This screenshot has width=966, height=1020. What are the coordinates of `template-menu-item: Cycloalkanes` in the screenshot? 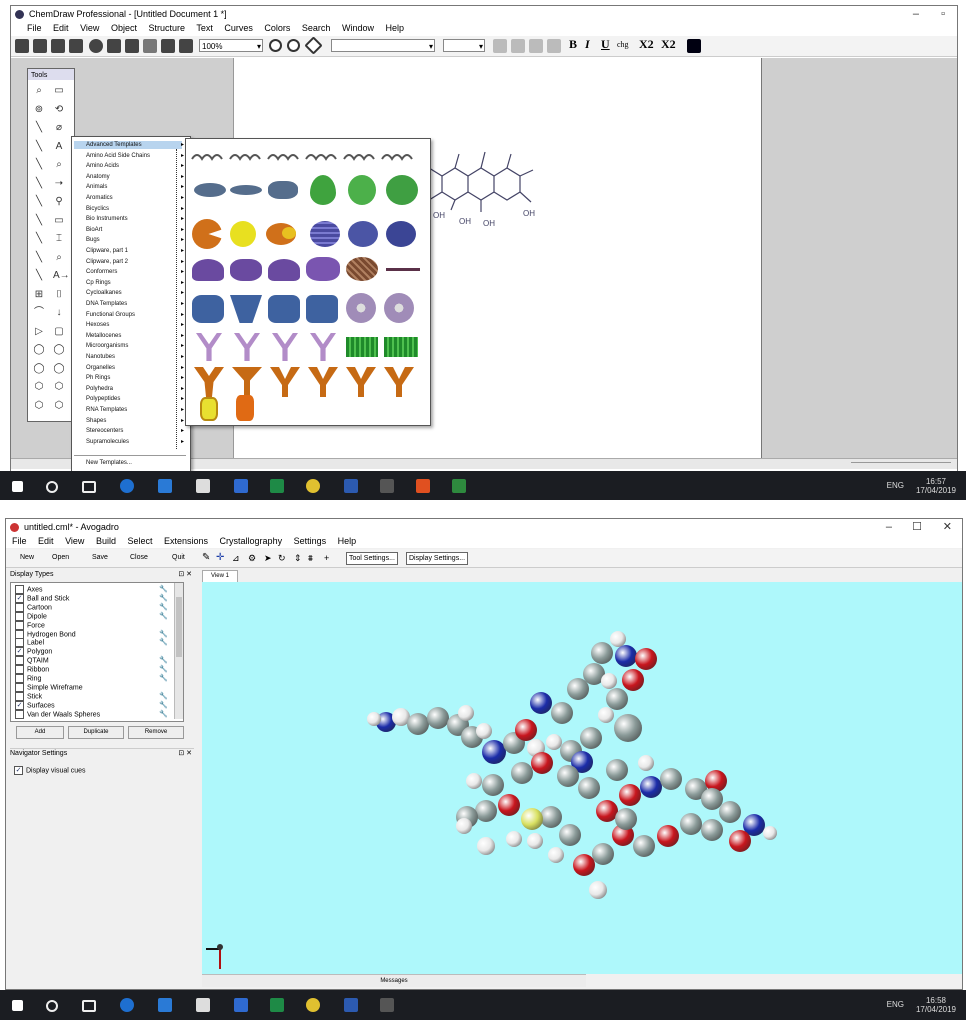 It's located at (104, 293).